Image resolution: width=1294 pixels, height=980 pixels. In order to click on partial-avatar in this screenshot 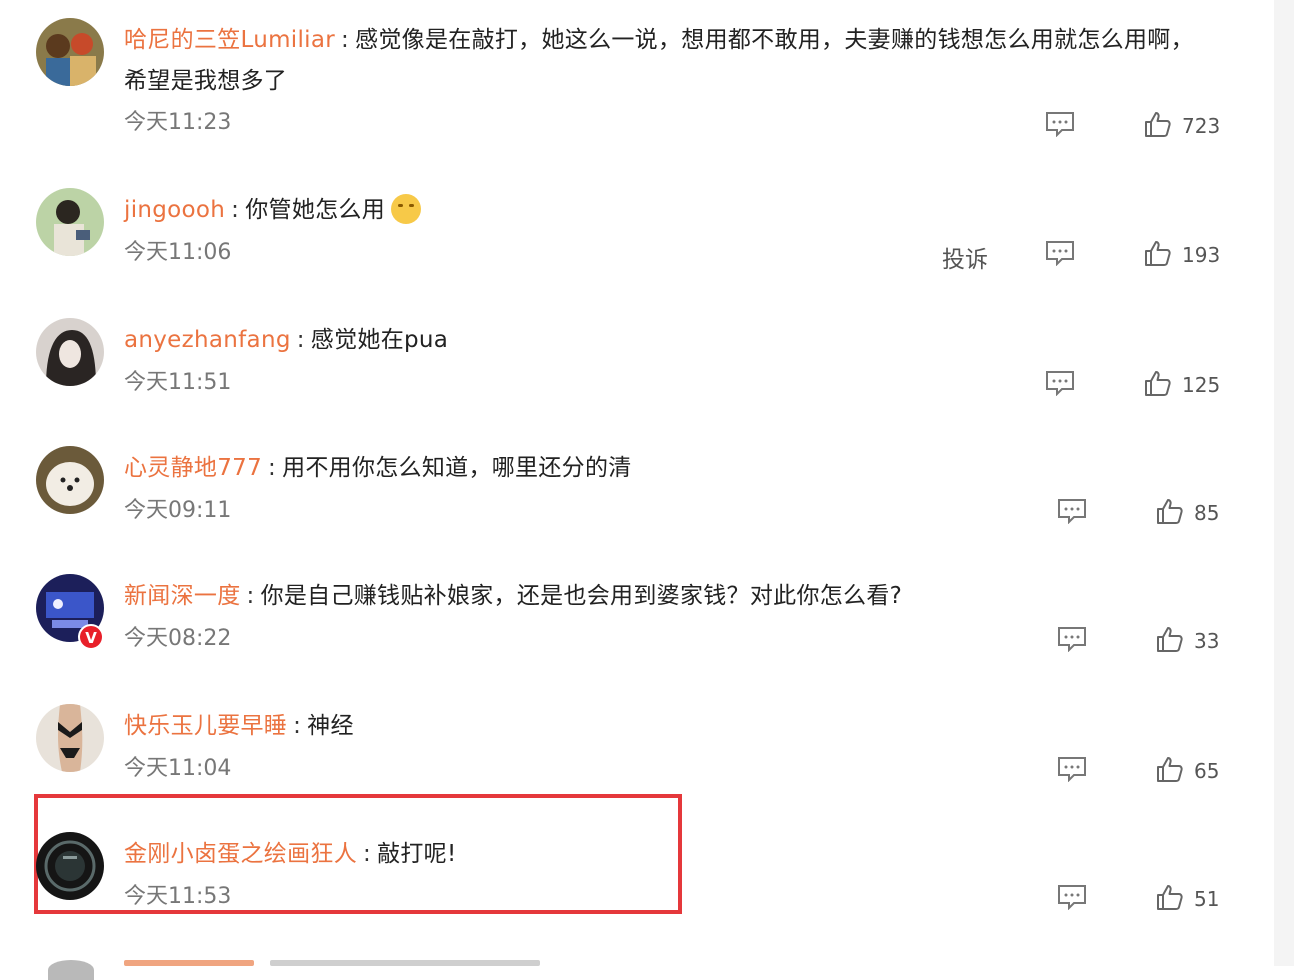, I will do `click(71, 970)`.